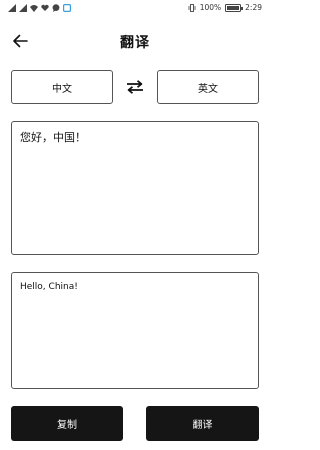 The width and height of the screenshot is (320, 450). Describe the element at coordinates (67, 8) in the screenshot. I see `screen-icon` at that location.